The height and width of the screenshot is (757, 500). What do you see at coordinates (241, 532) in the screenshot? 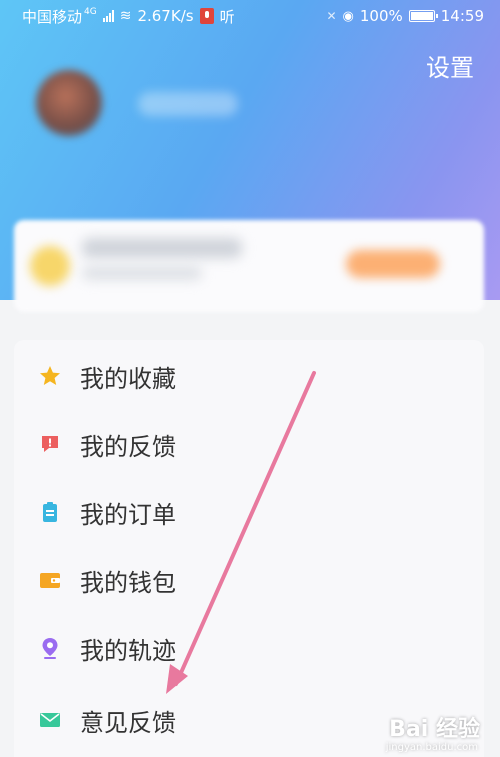
I see `annotation-arrow` at bounding box center [241, 532].